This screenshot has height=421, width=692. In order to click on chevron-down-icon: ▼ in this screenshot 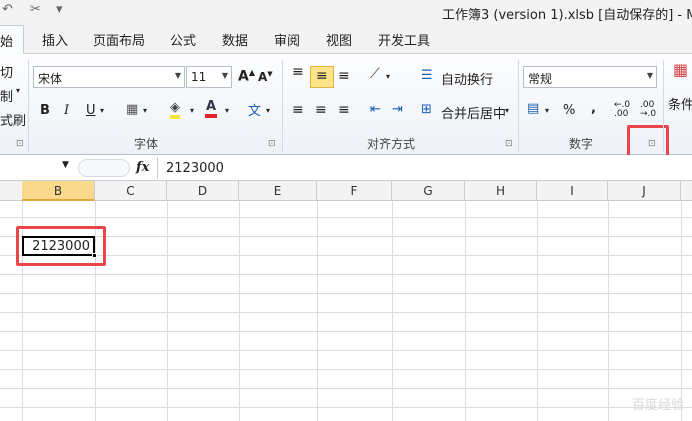, I will do `click(177, 75)`.